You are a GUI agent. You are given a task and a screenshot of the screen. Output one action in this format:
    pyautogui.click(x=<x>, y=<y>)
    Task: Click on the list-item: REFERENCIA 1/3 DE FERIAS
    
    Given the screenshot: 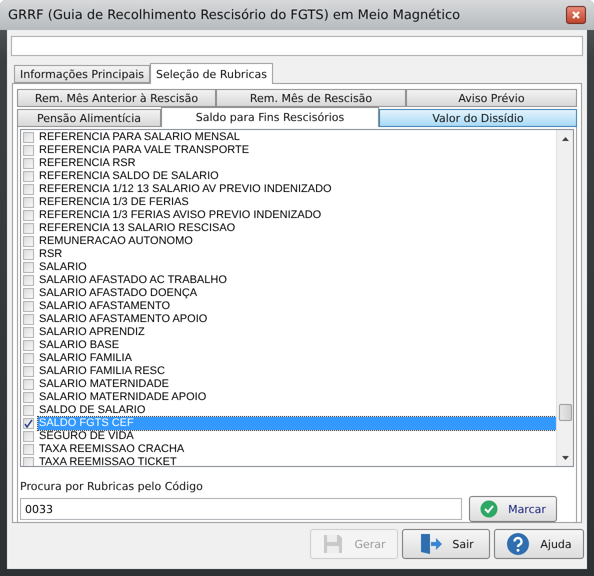 What is the action you would take?
    pyautogui.click(x=297, y=202)
    